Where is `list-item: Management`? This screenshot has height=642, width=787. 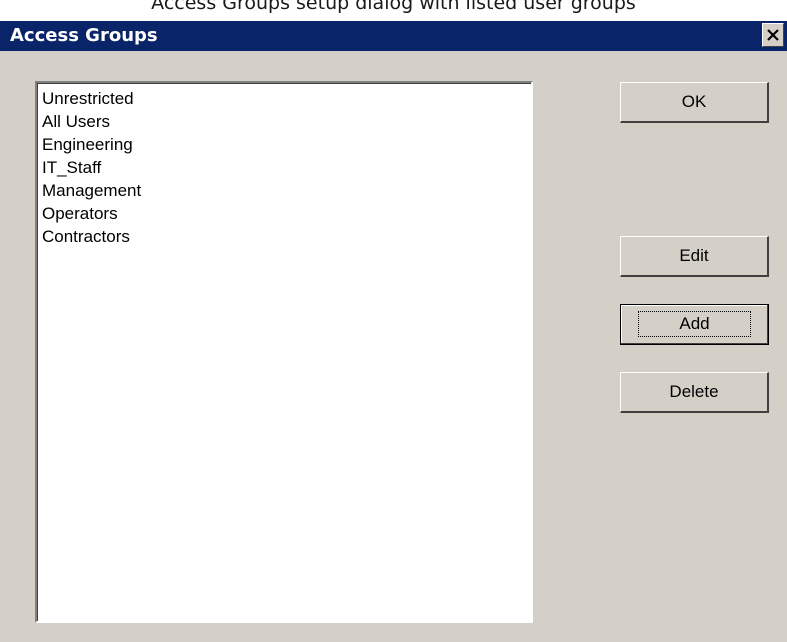
list-item: Management is located at coordinates (286, 190).